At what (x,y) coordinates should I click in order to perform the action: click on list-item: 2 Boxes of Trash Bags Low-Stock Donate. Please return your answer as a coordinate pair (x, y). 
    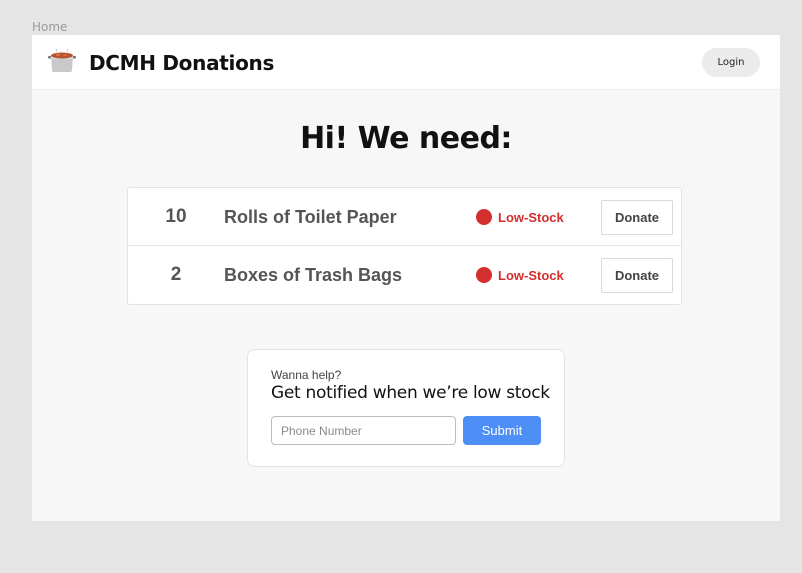
    Looking at the image, I should click on (404, 275).